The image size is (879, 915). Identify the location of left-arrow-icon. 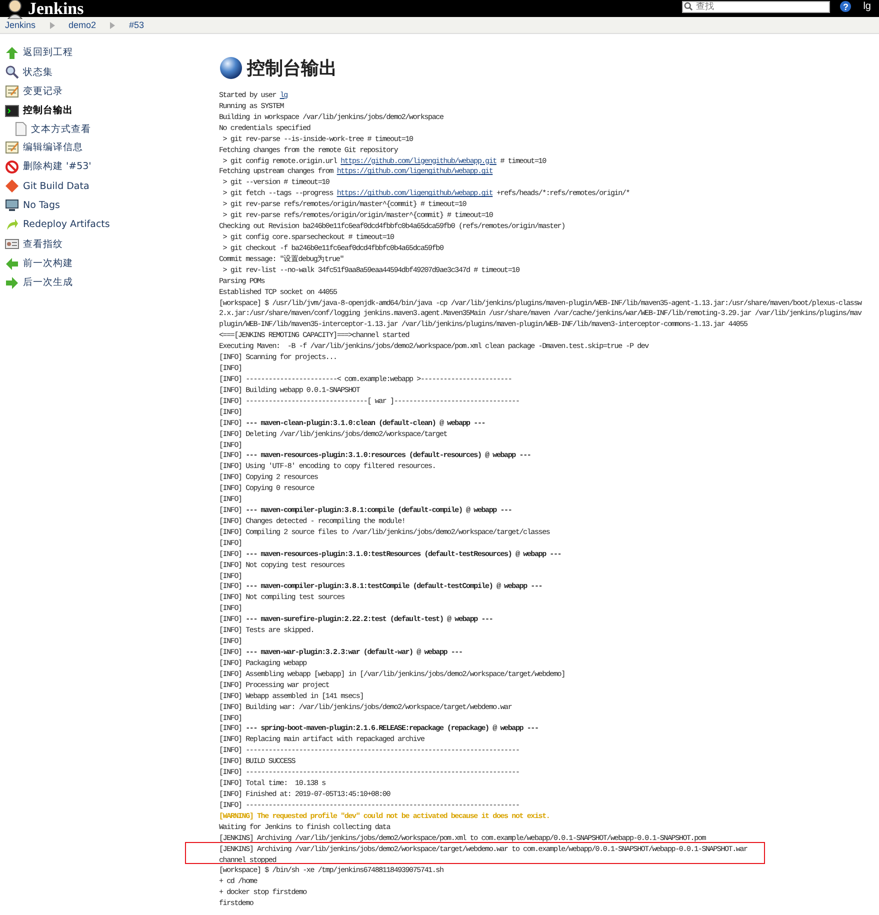
(12, 263).